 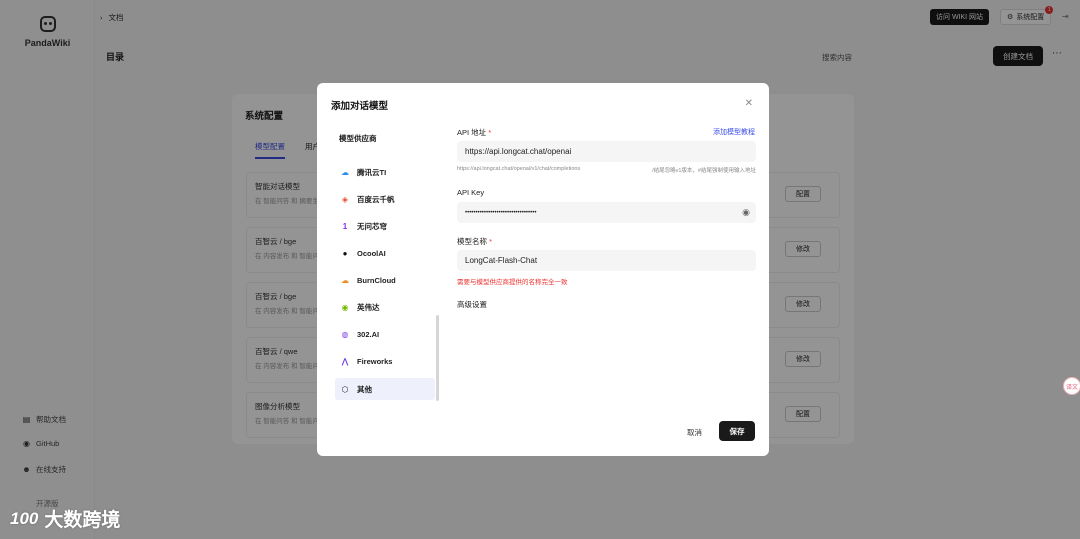 I want to click on watermark-text: 大数跨境, so click(x=82, y=520).